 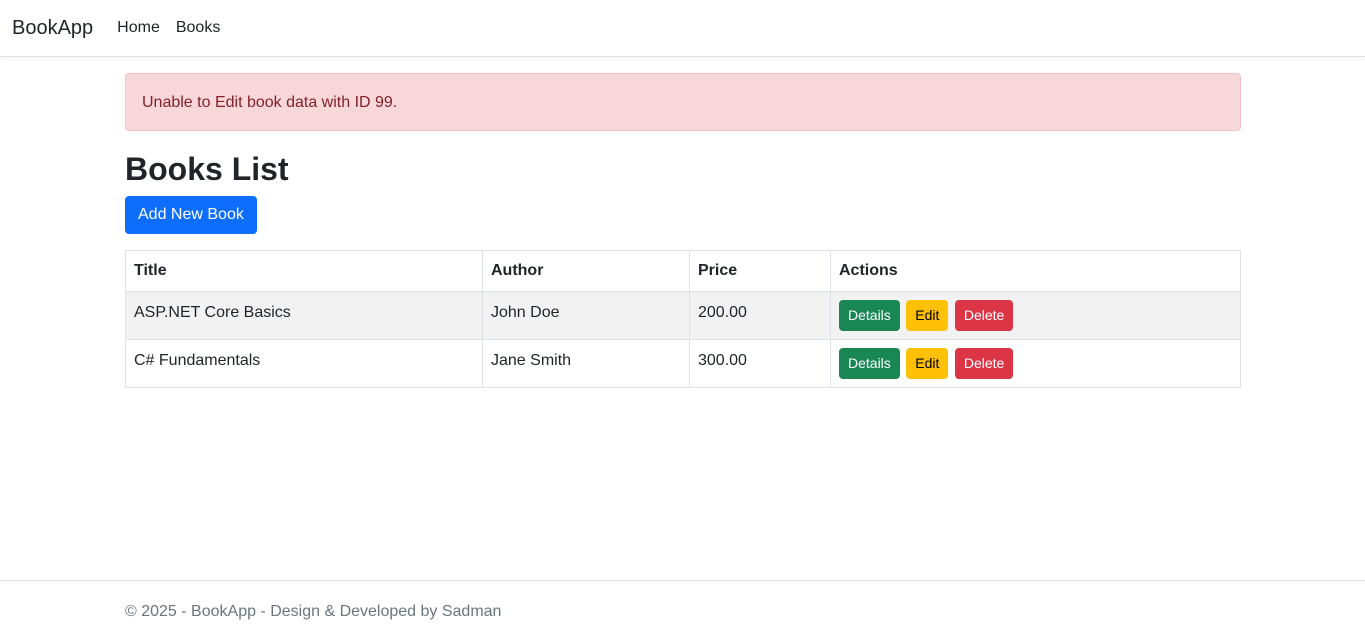 I want to click on nav-link-home: Home, so click(x=138, y=28).